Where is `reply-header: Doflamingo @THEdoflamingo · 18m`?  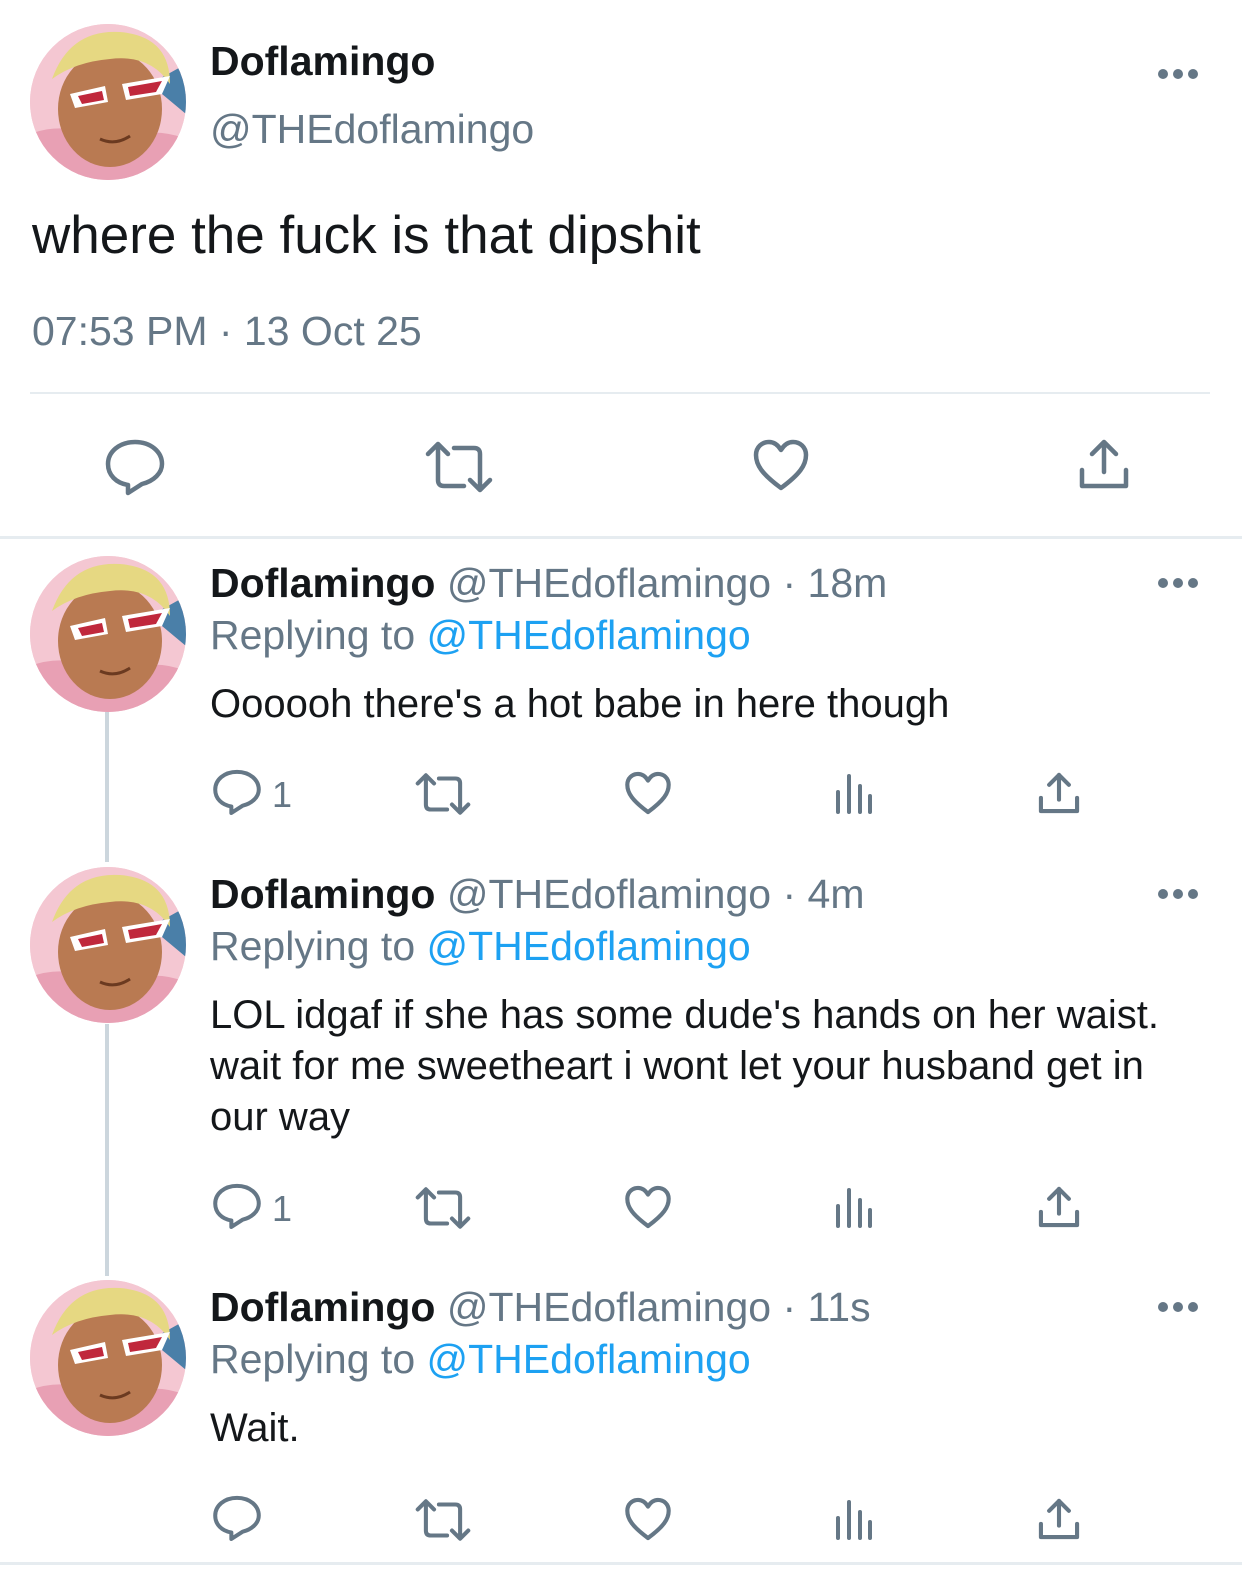 reply-header: Doflamingo @THEdoflamingo · 18m is located at coordinates (548, 583).